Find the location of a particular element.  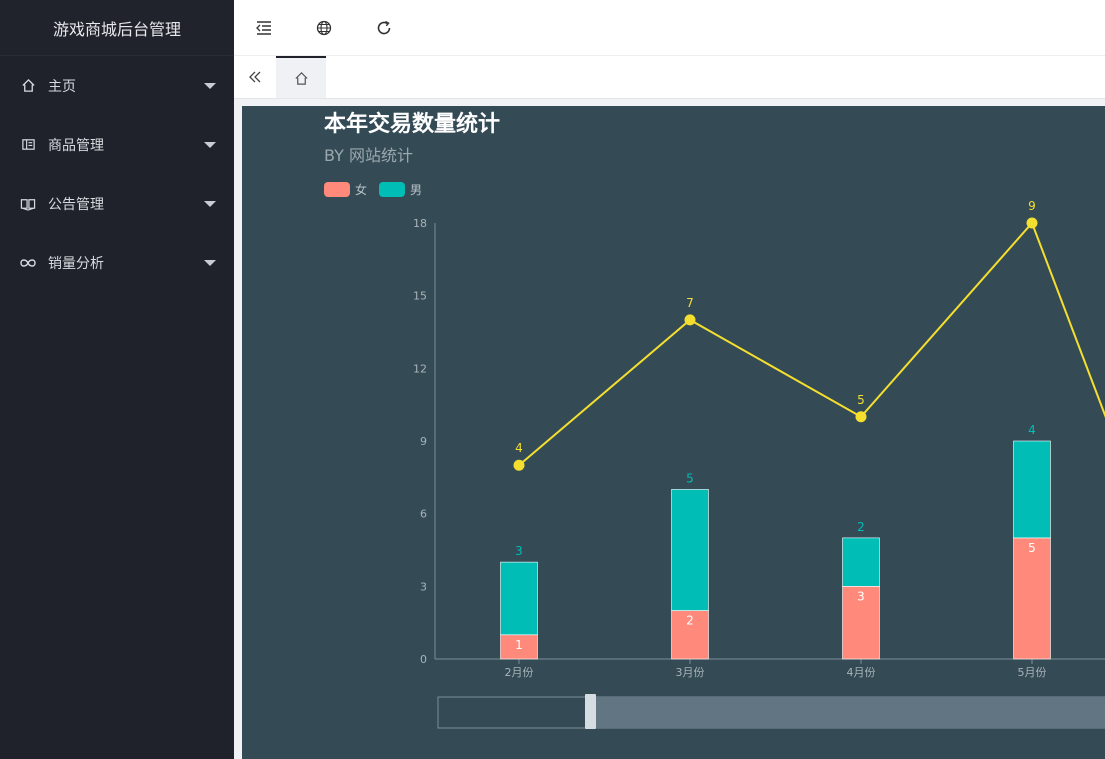

menu-fold-button is located at coordinates (264, 27).